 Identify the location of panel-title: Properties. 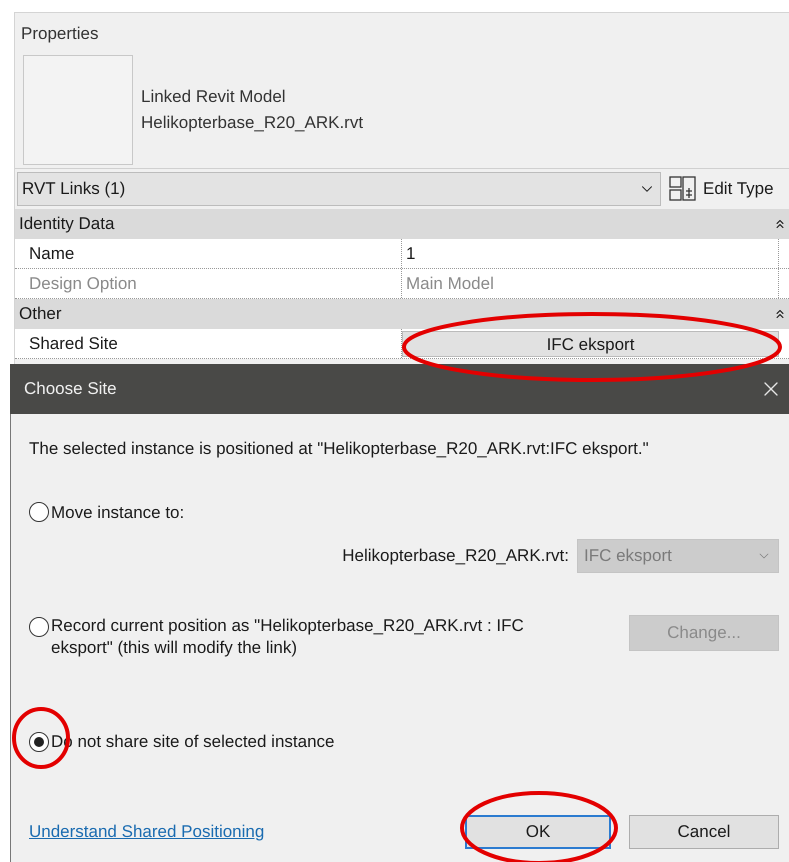
(60, 34).